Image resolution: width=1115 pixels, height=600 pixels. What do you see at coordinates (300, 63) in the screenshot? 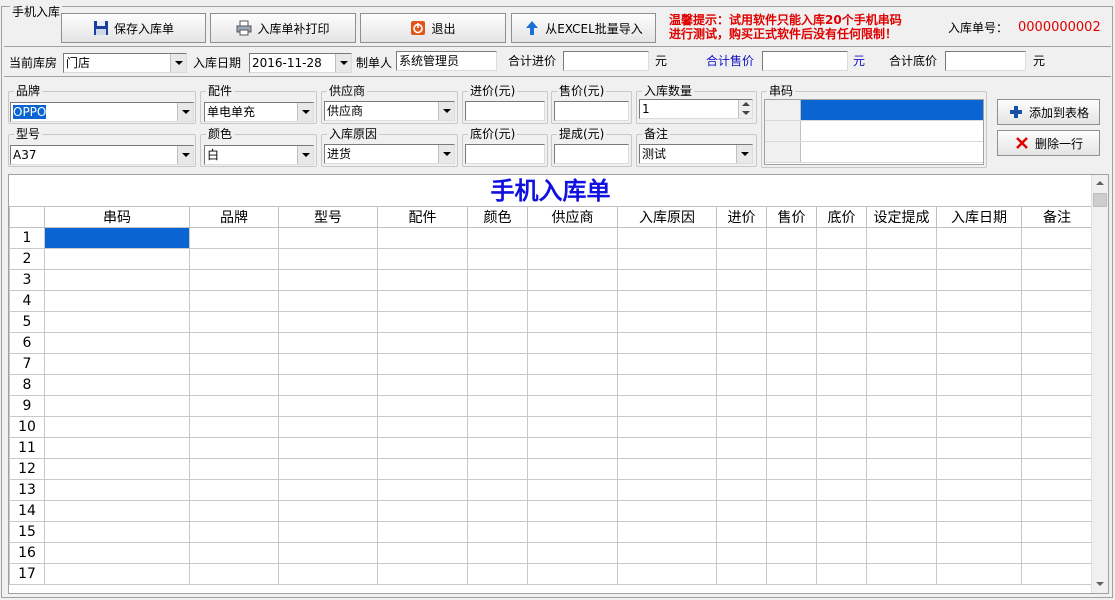
I see `date-picker: 2016-11-28` at bounding box center [300, 63].